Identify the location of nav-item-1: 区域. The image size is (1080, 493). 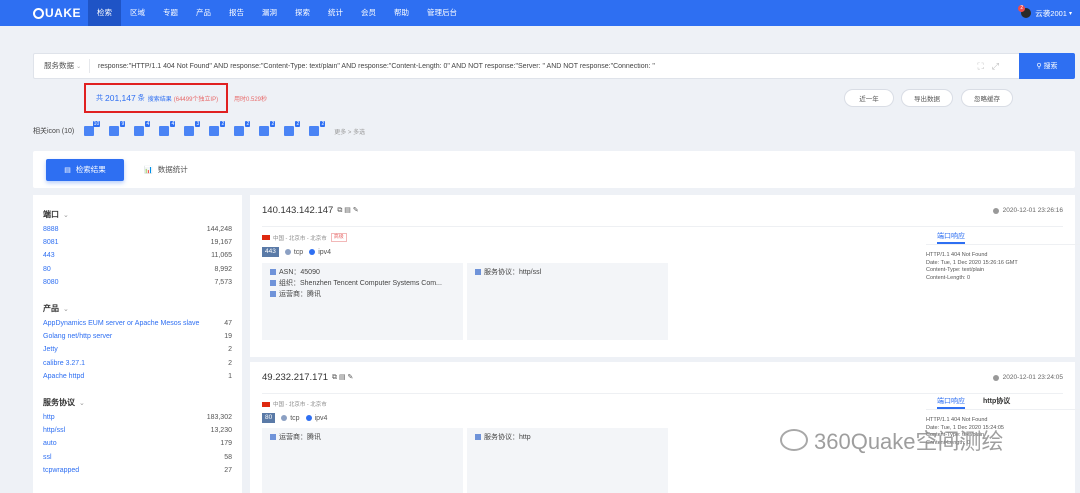
(137, 13).